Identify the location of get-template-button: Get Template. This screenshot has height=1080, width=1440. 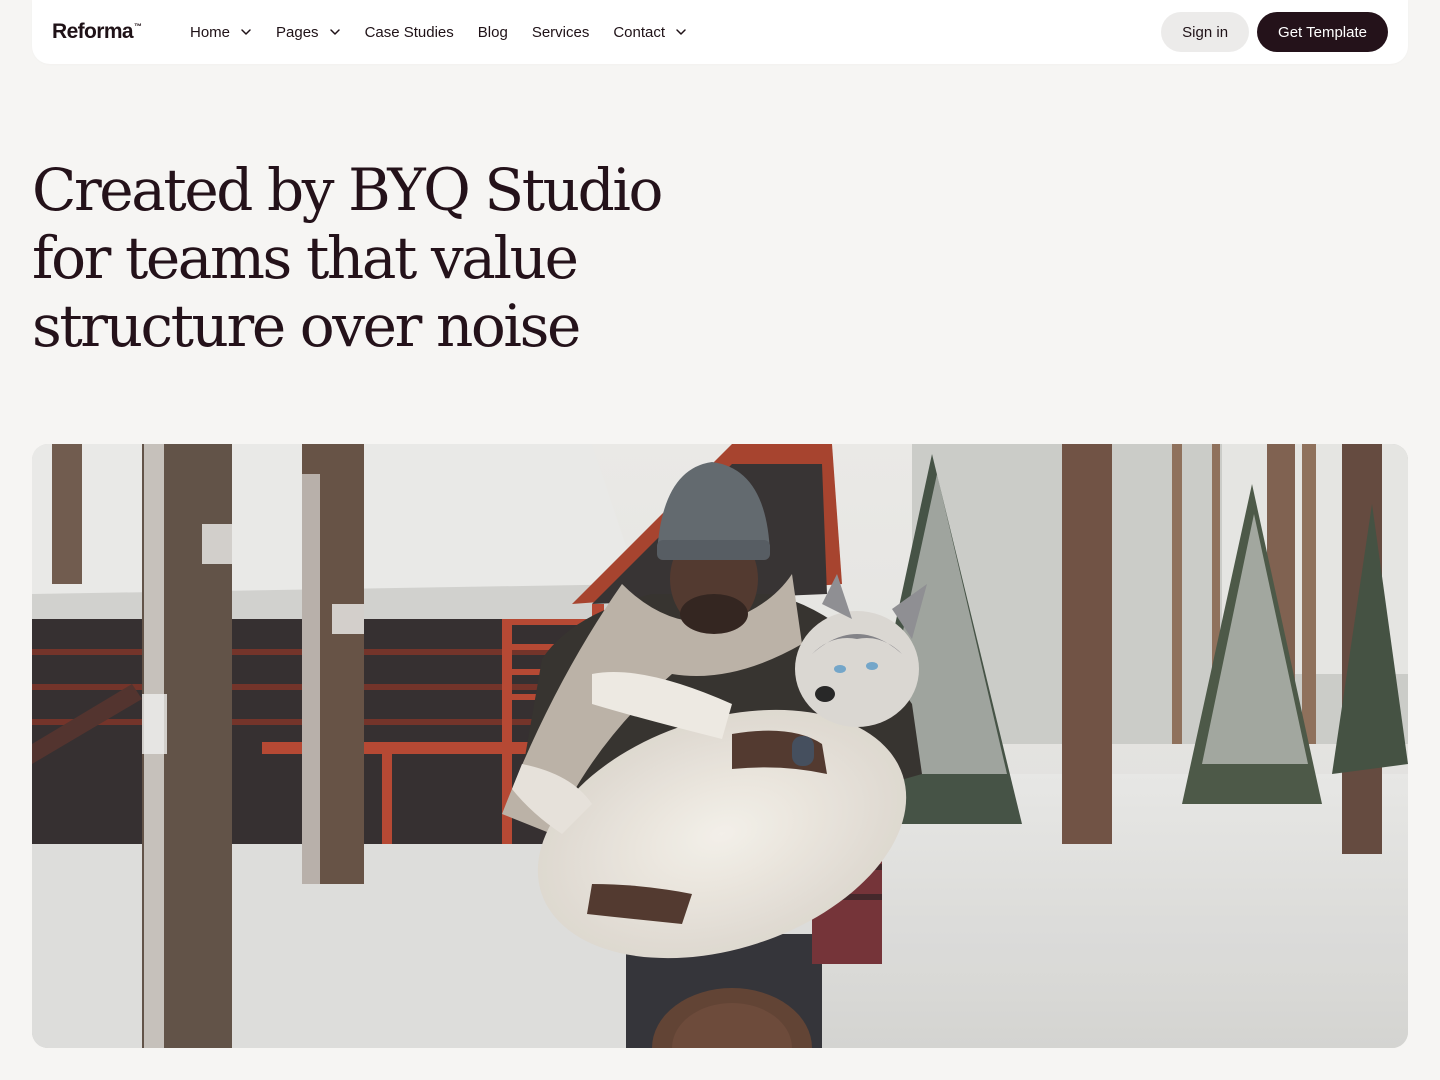
(1322, 32).